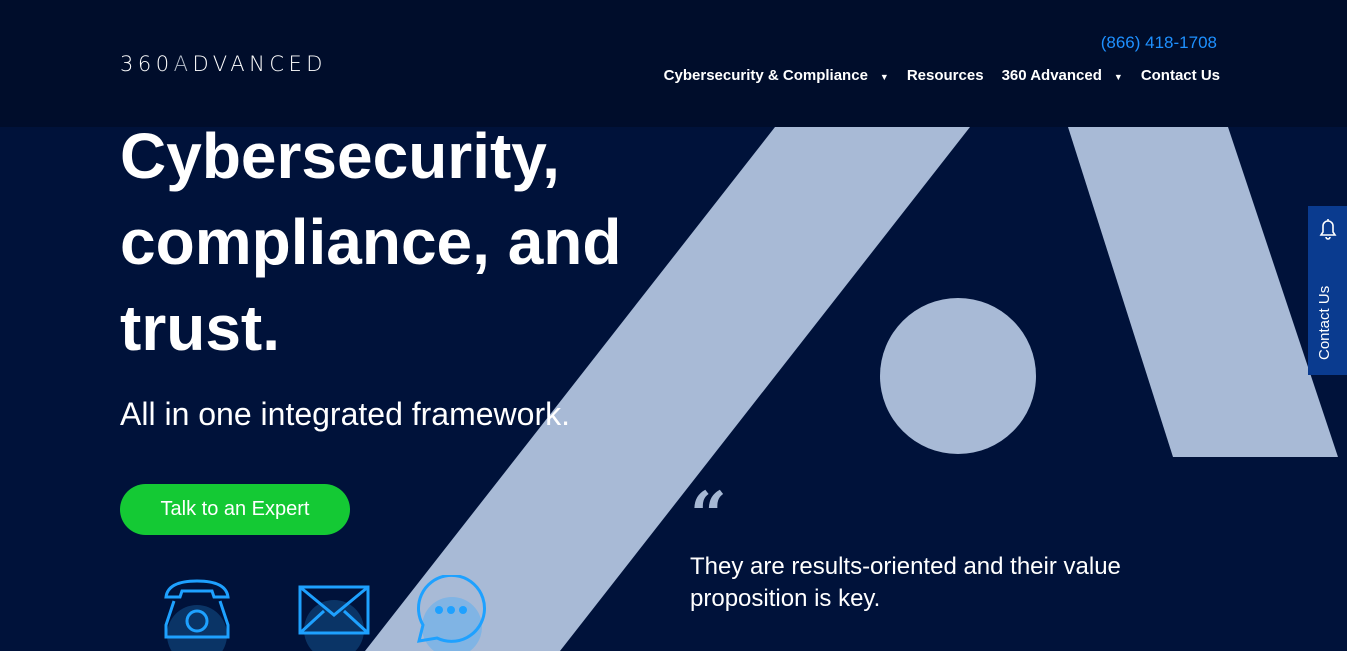 Image resolution: width=1347 pixels, height=651 pixels. Describe the element at coordinates (1159, 43) in the screenshot. I see `phone-link: (866) 418-1708` at that location.